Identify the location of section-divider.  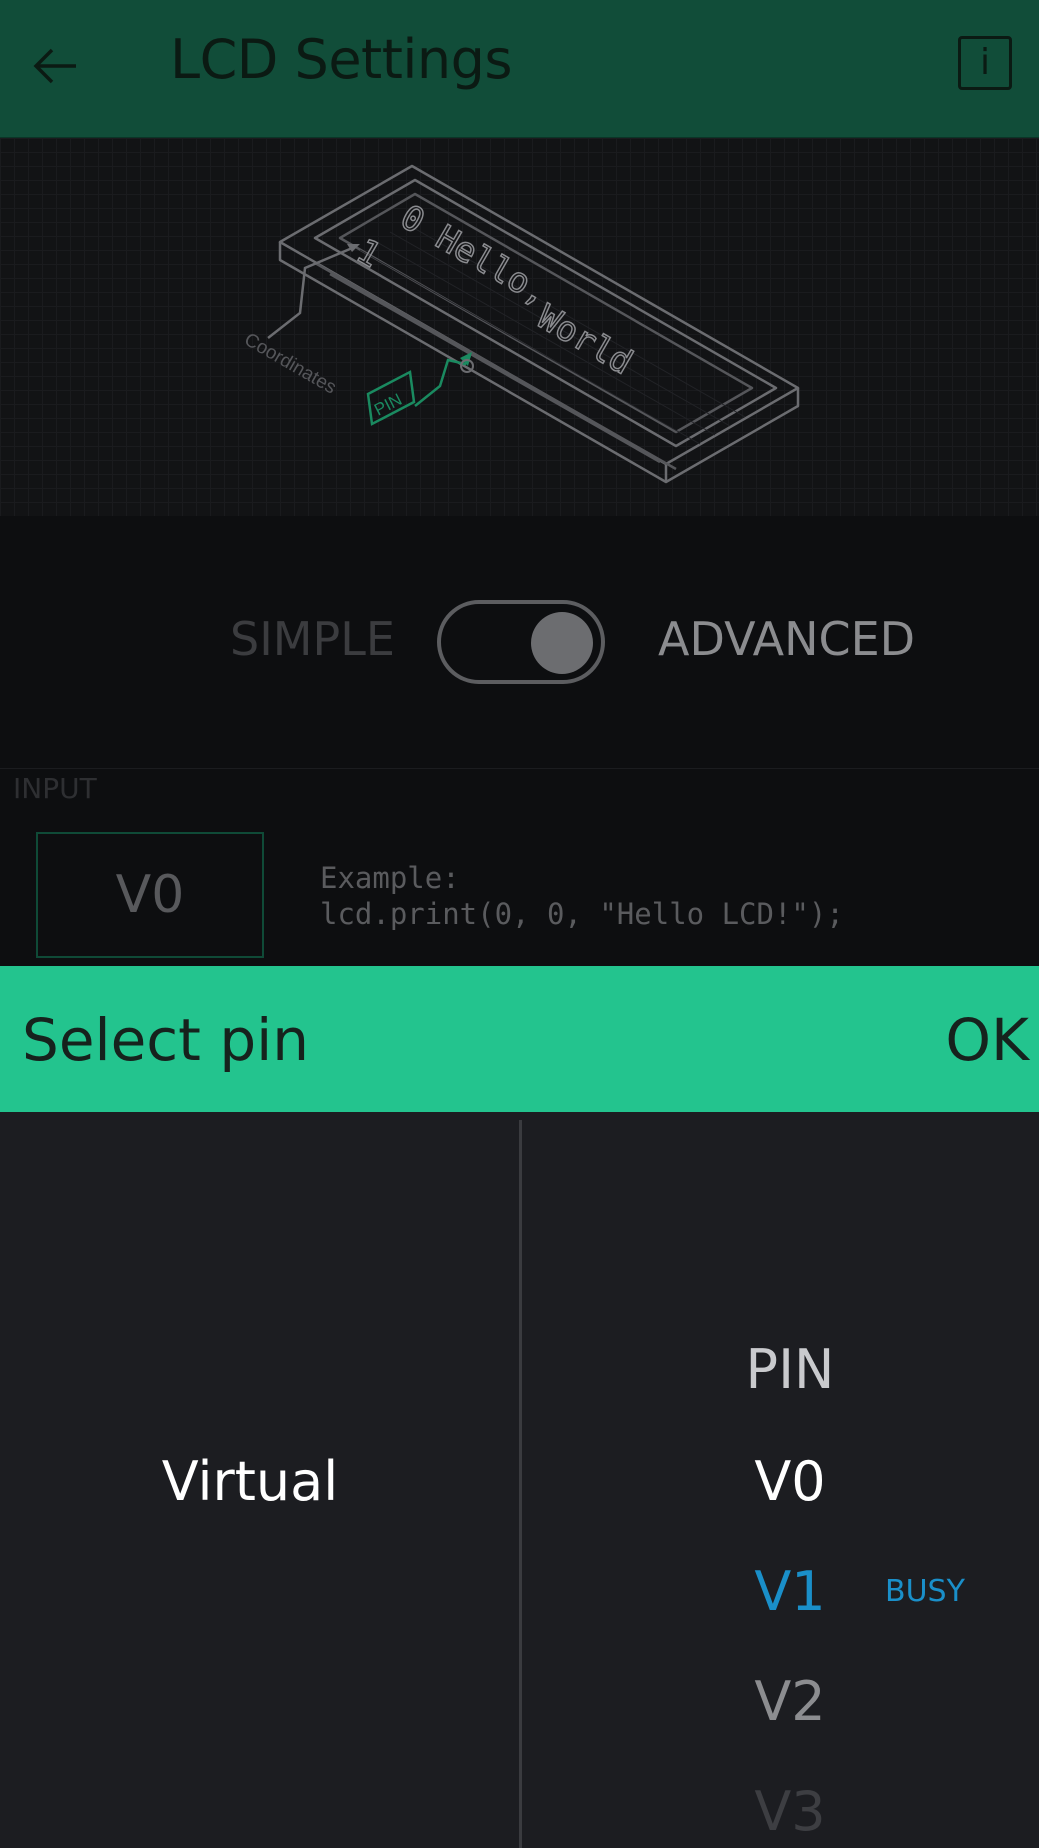
(519, 768).